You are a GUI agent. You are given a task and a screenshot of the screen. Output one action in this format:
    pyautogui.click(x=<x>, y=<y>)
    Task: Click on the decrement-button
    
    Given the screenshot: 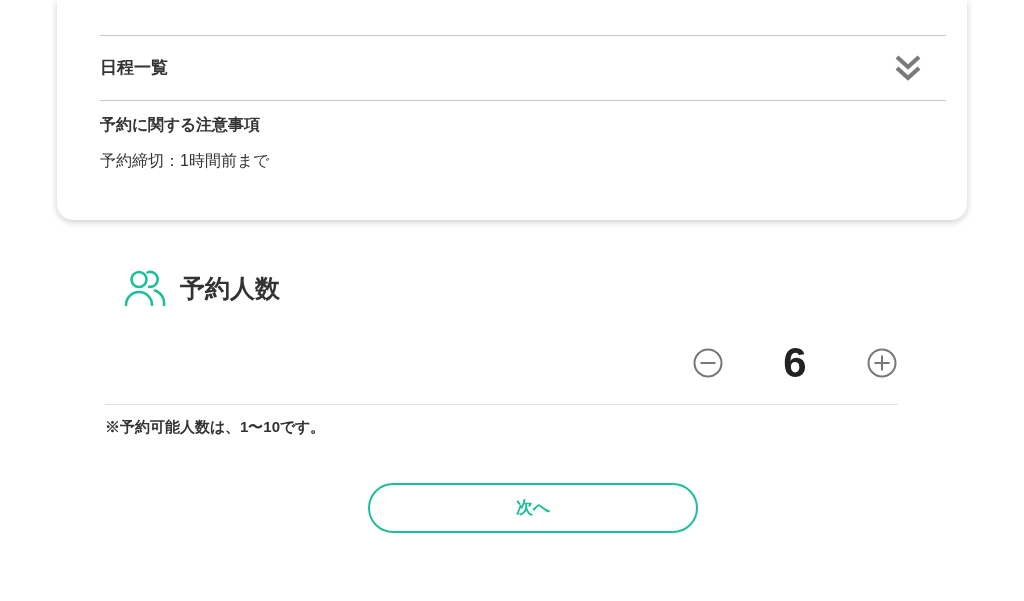 What is the action you would take?
    pyautogui.click(x=708, y=363)
    